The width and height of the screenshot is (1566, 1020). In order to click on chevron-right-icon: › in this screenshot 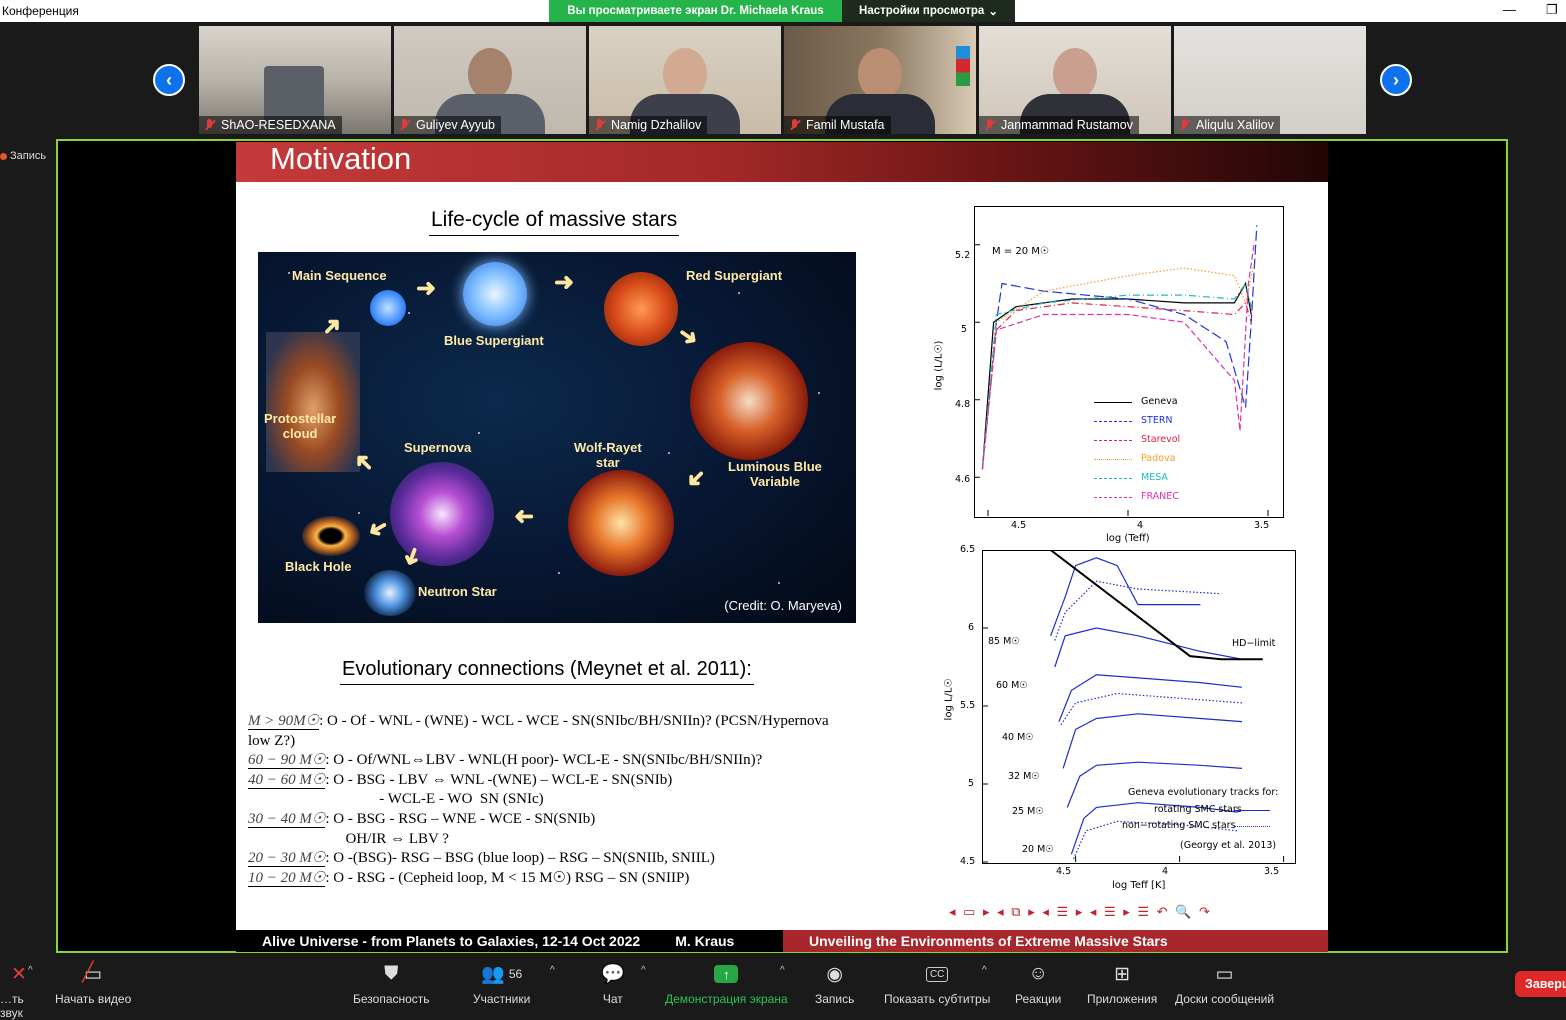, I will do `click(1396, 79)`.